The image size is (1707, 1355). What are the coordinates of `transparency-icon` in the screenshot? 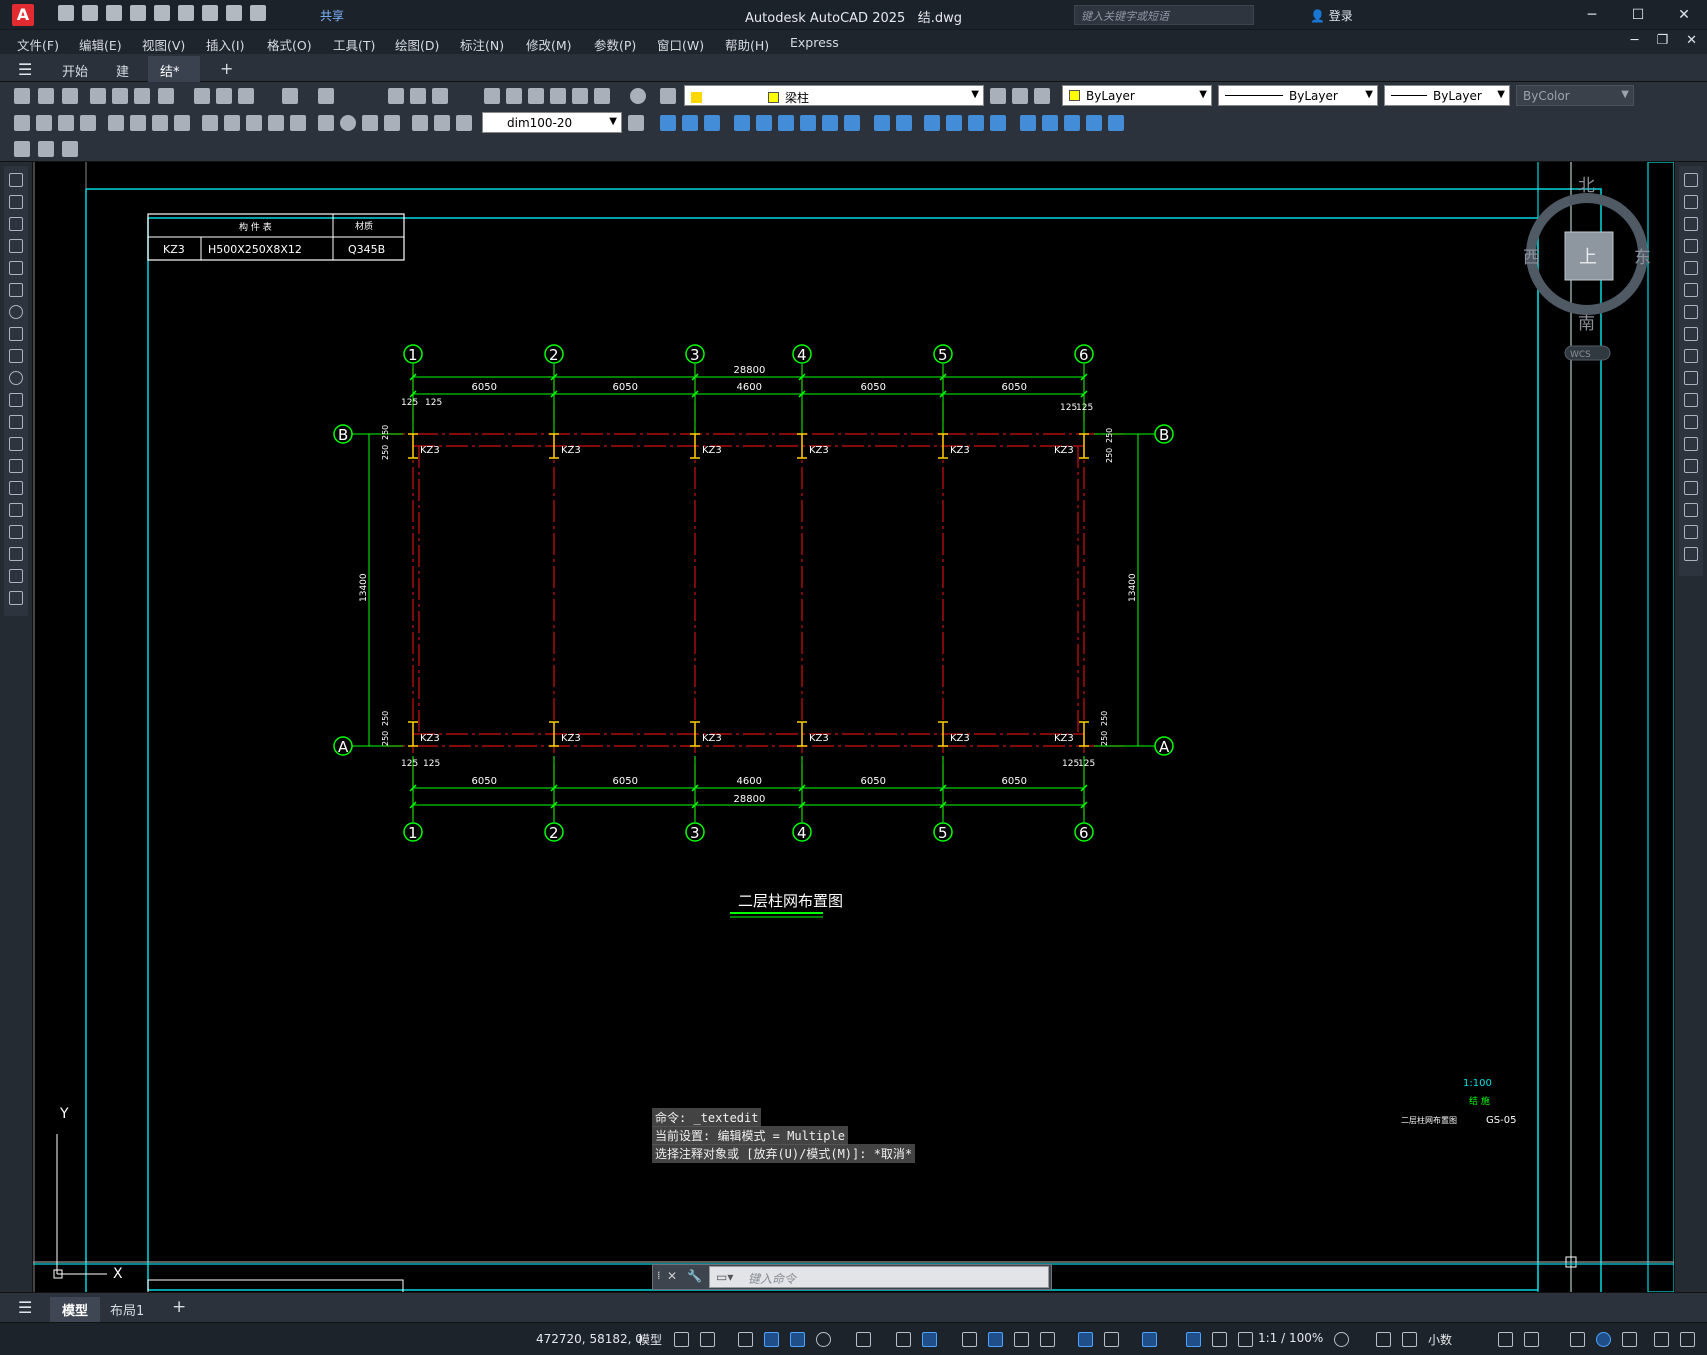 It's located at (995, 1339).